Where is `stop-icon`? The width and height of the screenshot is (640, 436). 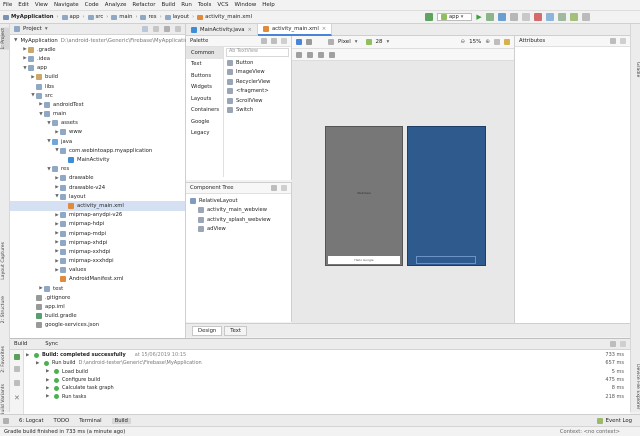
stop-icon is located at coordinates (537, 17).